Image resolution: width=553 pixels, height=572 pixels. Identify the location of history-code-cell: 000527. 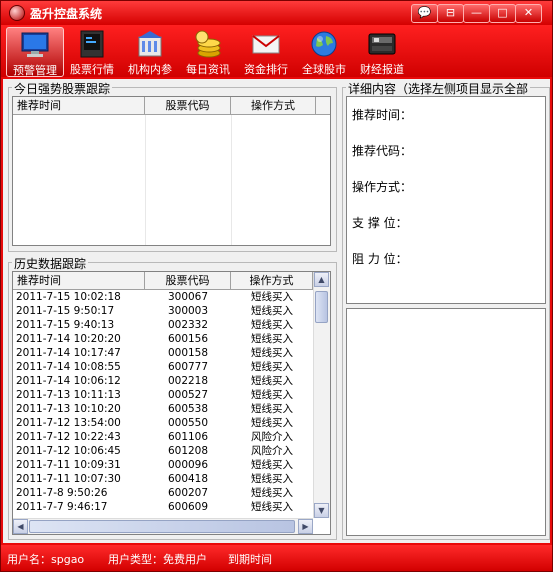
(188, 395).